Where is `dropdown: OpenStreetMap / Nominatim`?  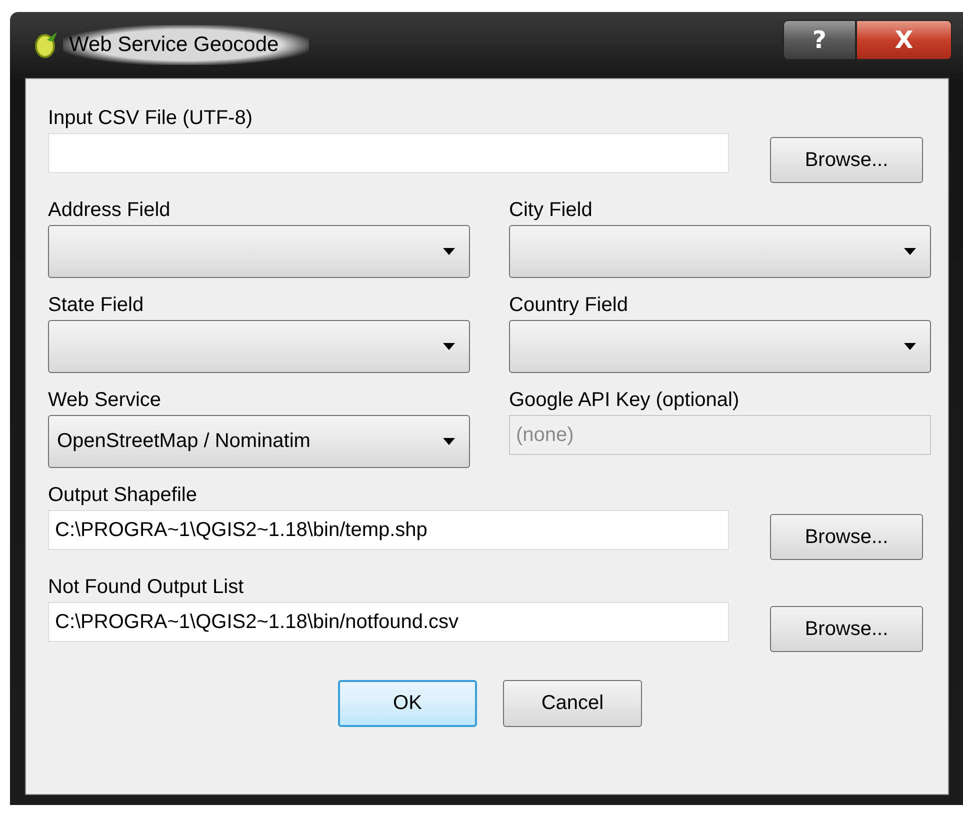 dropdown: OpenStreetMap / Nominatim is located at coordinates (259, 441).